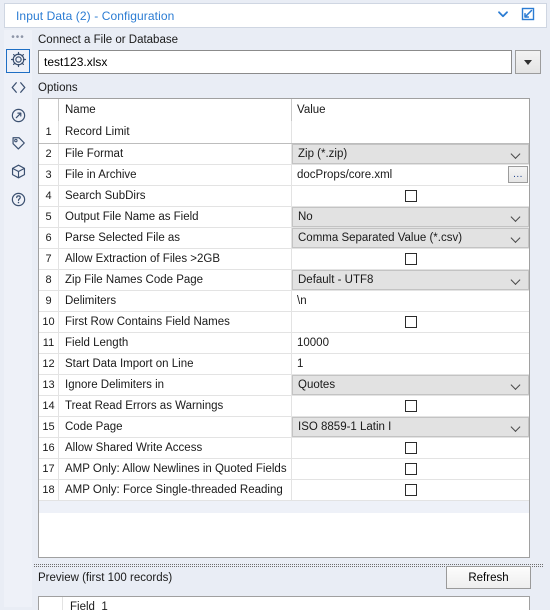 The width and height of the screenshot is (550, 610). Describe the element at coordinates (49, 175) in the screenshot. I see `row-number: 3` at that location.